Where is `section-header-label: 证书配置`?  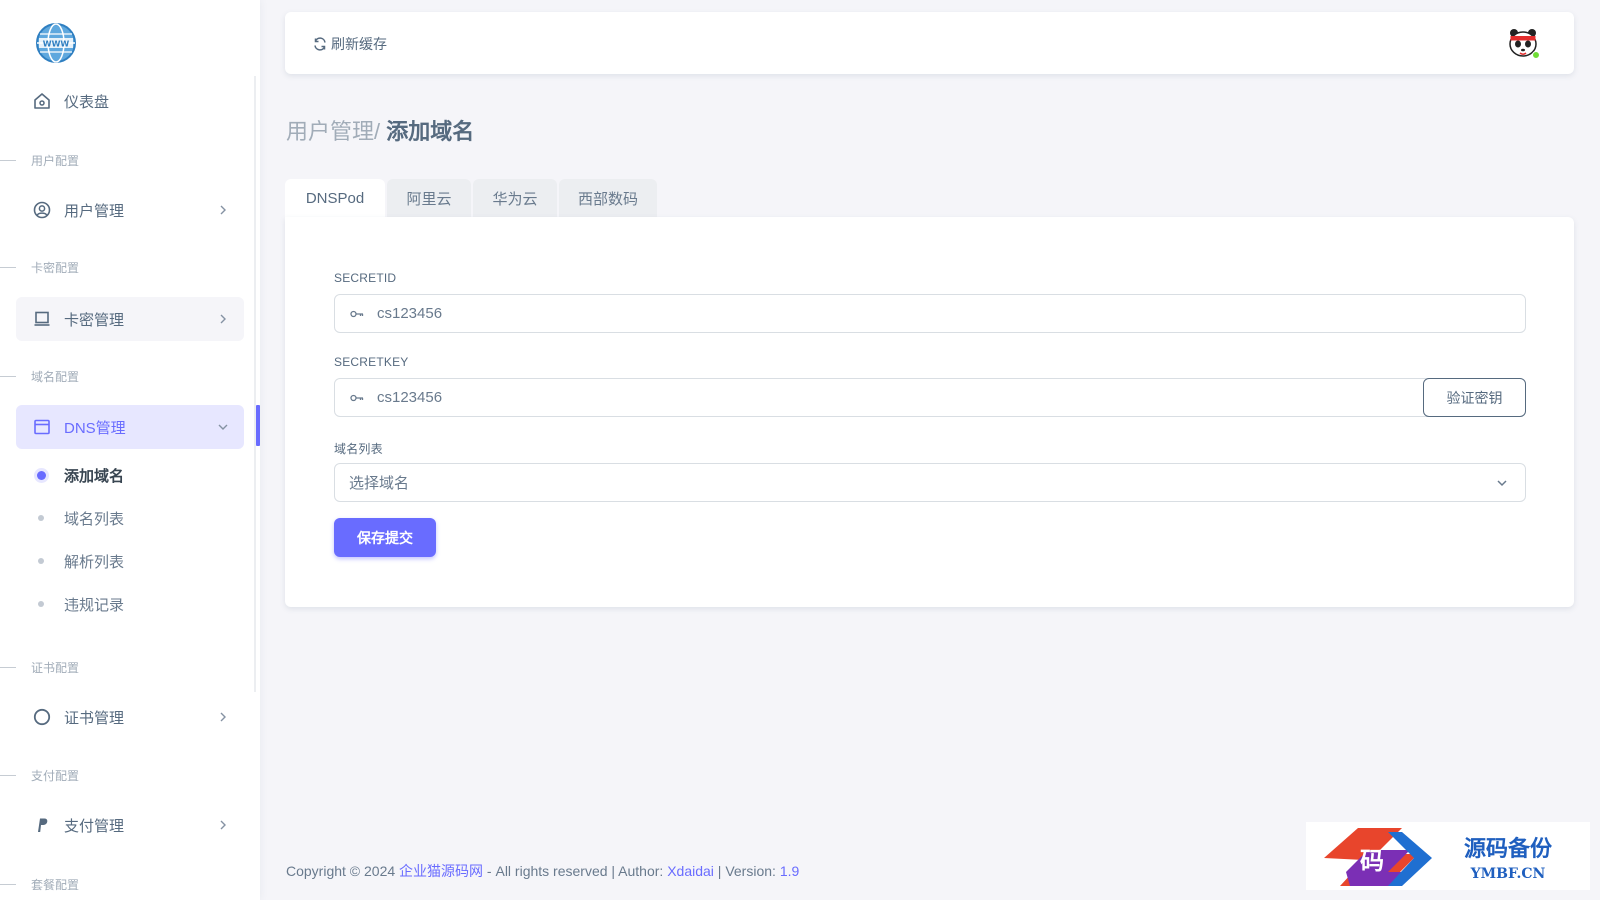 section-header-label: 证书配置 is located at coordinates (55, 667).